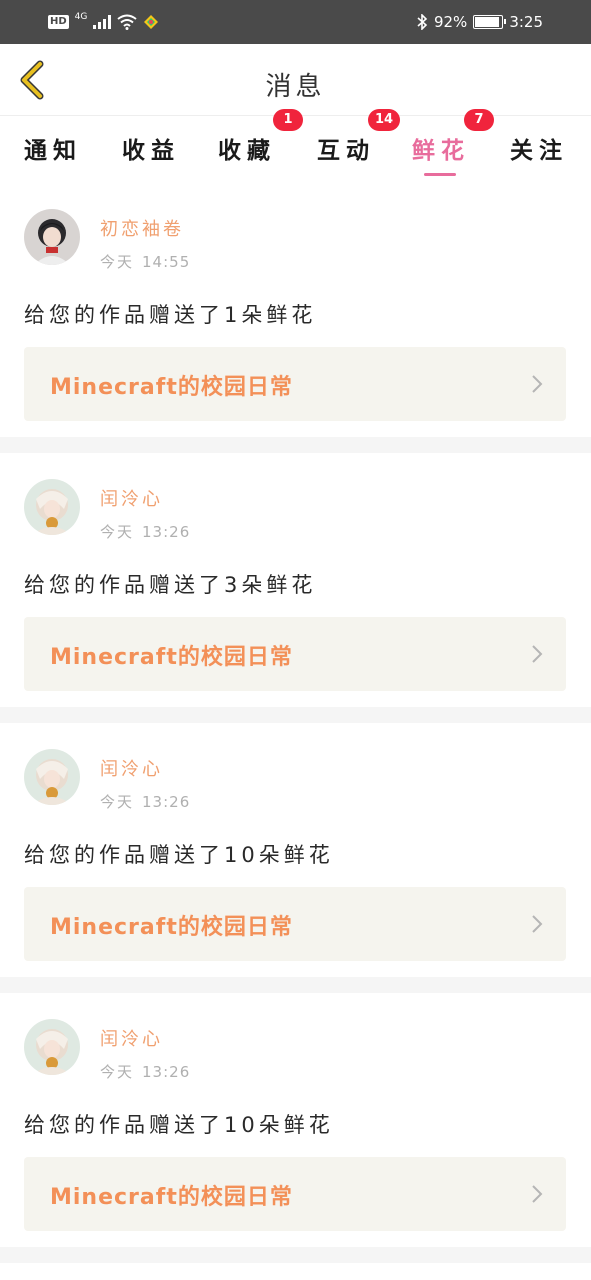  What do you see at coordinates (102, 22) in the screenshot?
I see `signal-icon` at bounding box center [102, 22].